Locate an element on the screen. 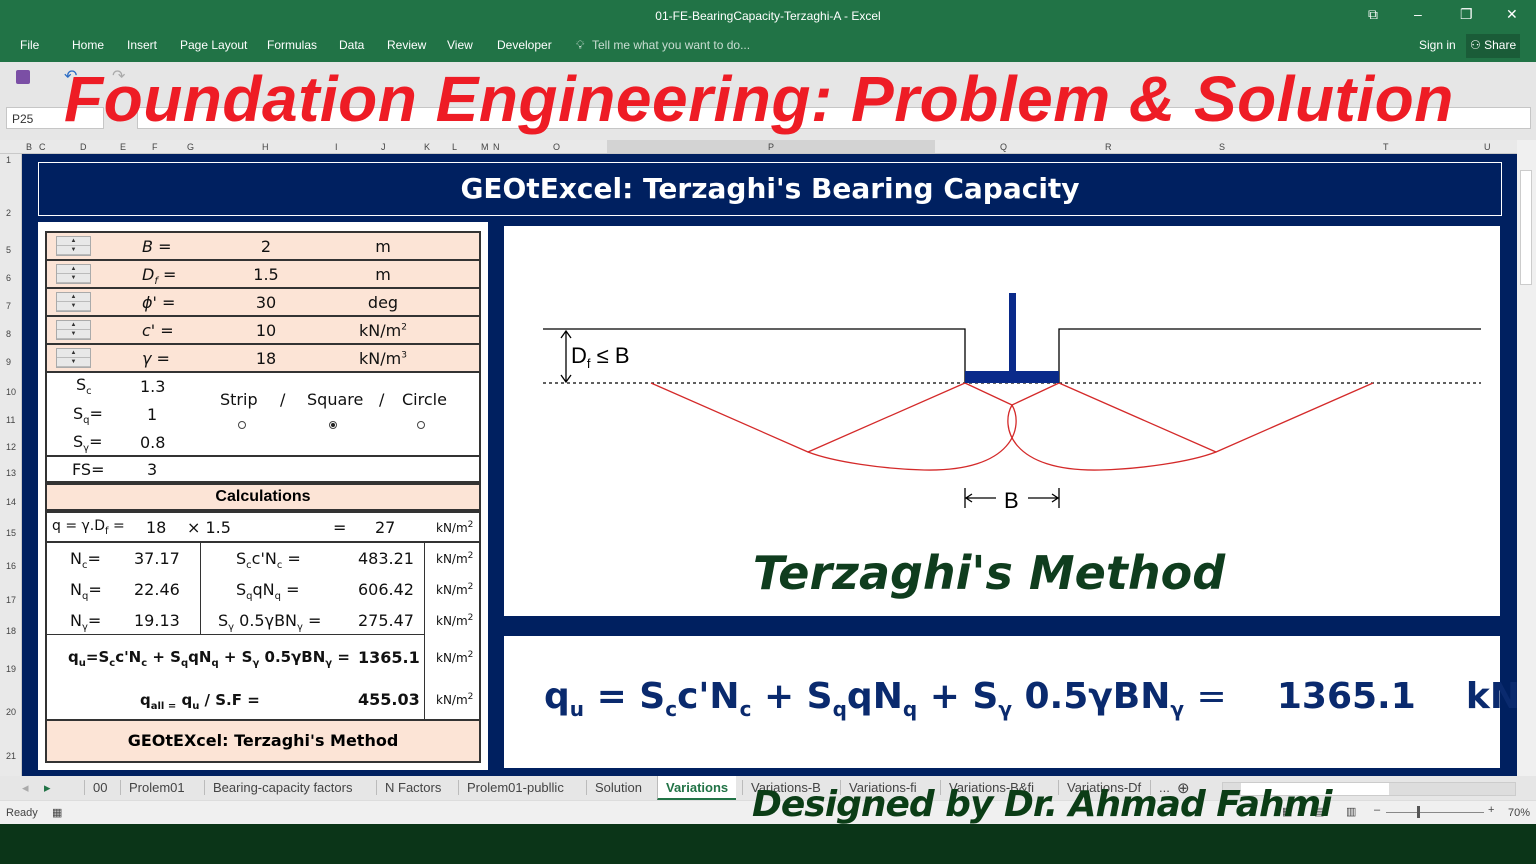 The height and width of the screenshot is (864, 1536). row-header: 21 is located at coordinates (11, 756).